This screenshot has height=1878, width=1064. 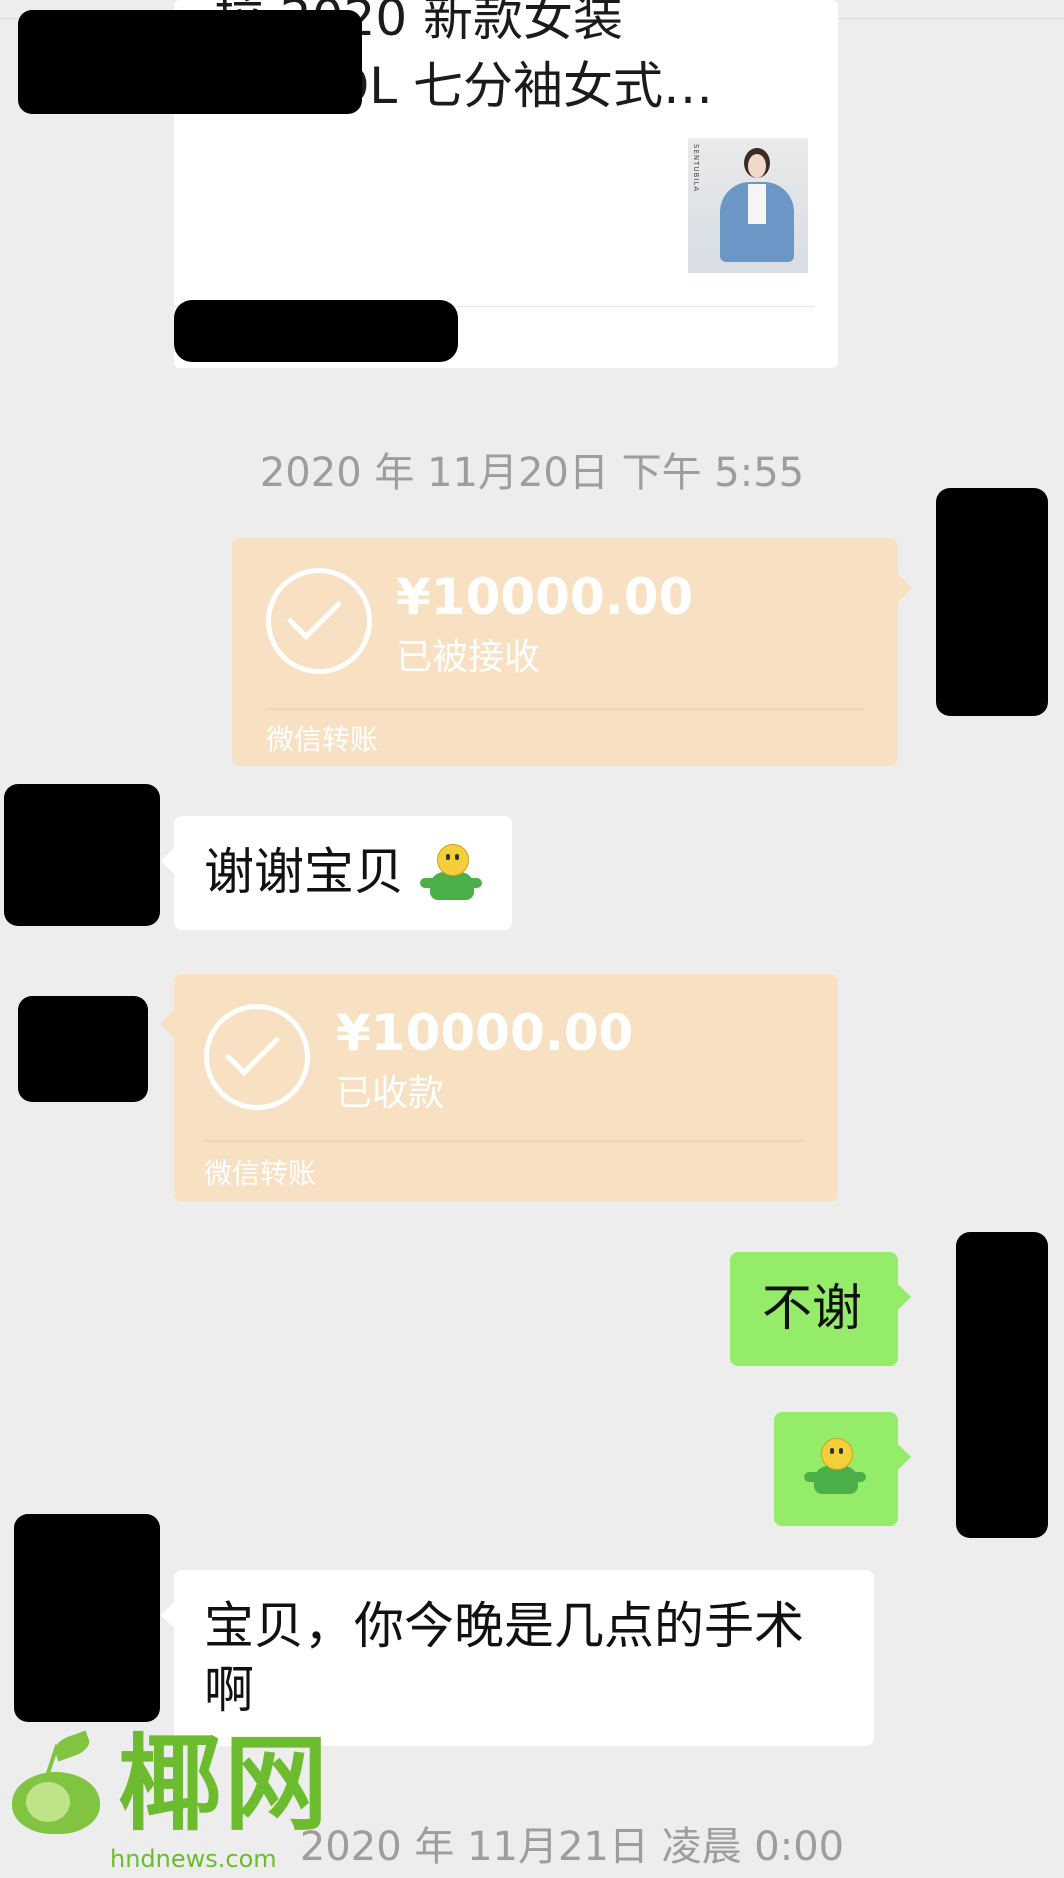 I want to click on transfer-status: 已收款, so click(x=390, y=1093).